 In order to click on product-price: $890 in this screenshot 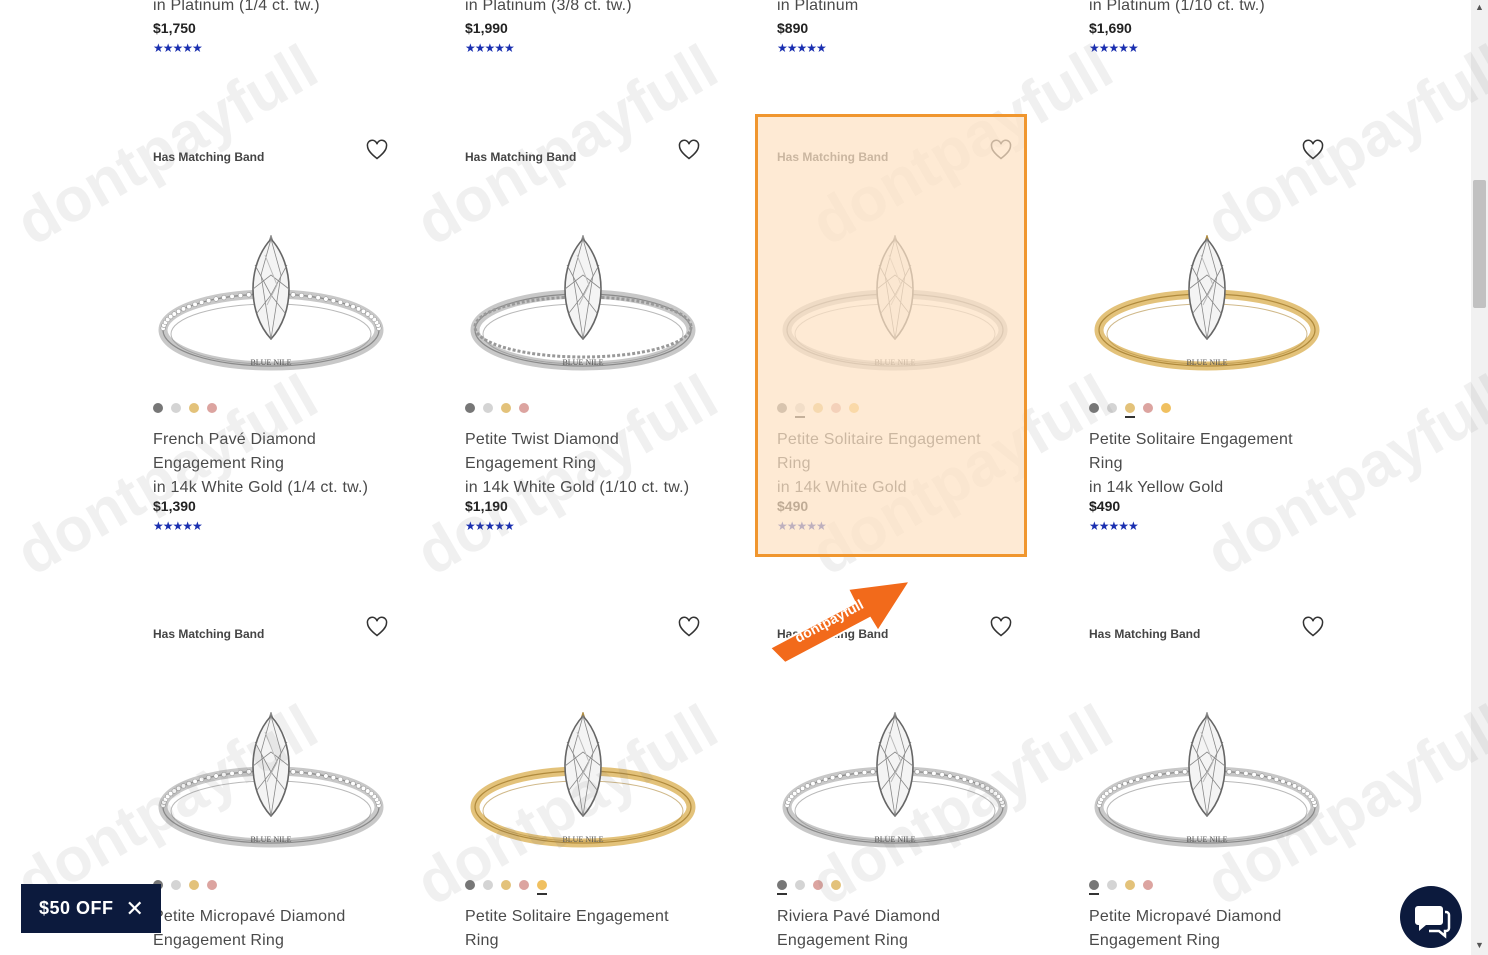, I will do `click(793, 28)`.